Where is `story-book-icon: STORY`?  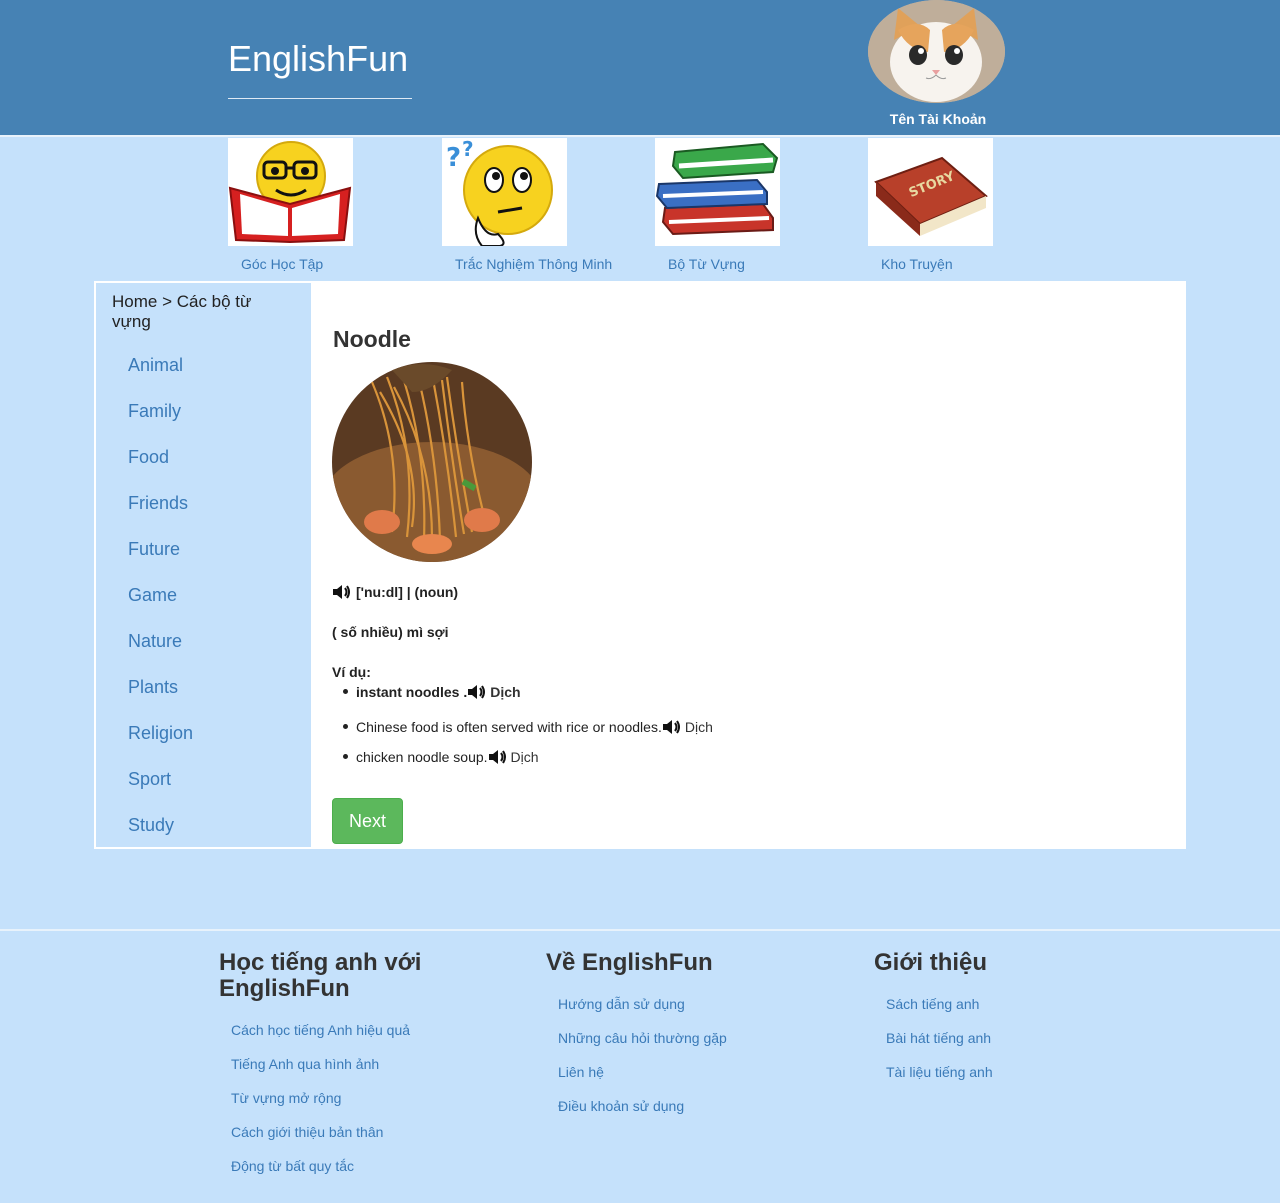
story-book-icon: STORY is located at coordinates (930, 192).